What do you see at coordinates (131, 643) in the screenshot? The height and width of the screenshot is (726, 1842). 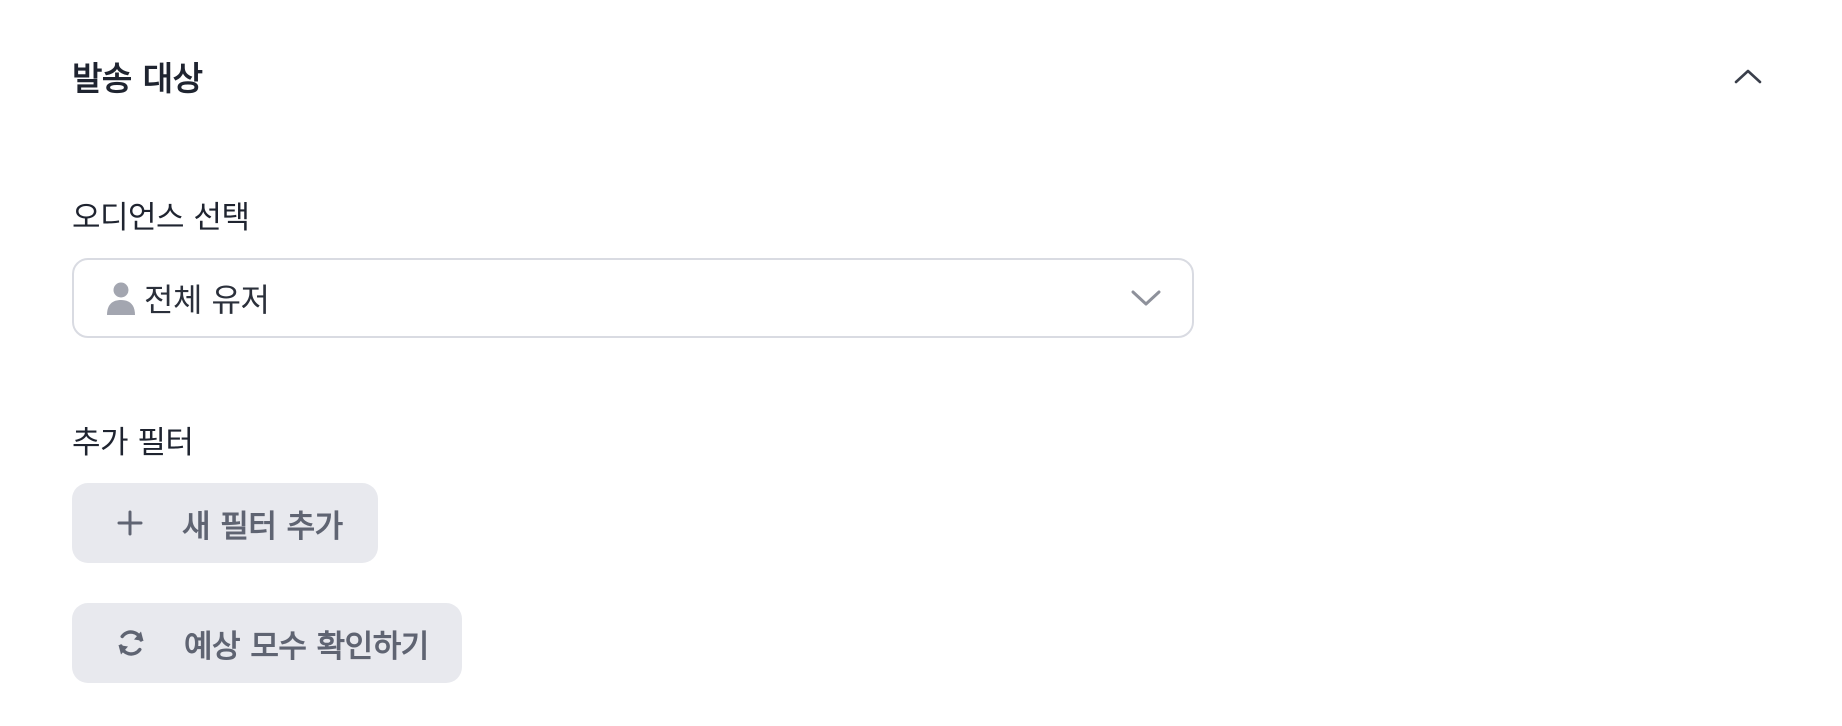 I see `refresh-icon` at bounding box center [131, 643].